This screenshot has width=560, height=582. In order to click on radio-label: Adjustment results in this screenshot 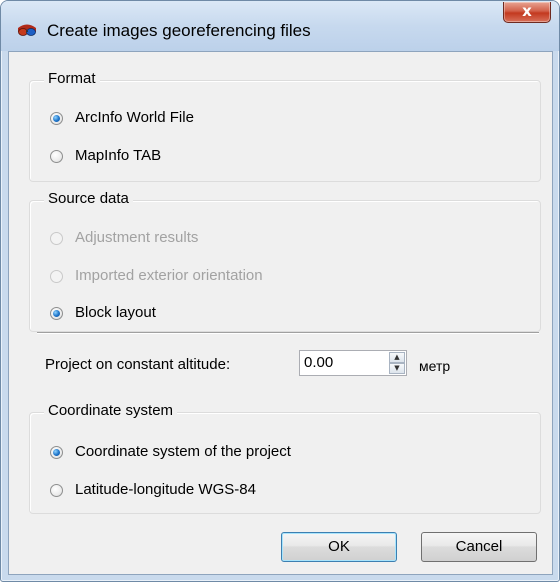, I will do `click(137, 237)`.